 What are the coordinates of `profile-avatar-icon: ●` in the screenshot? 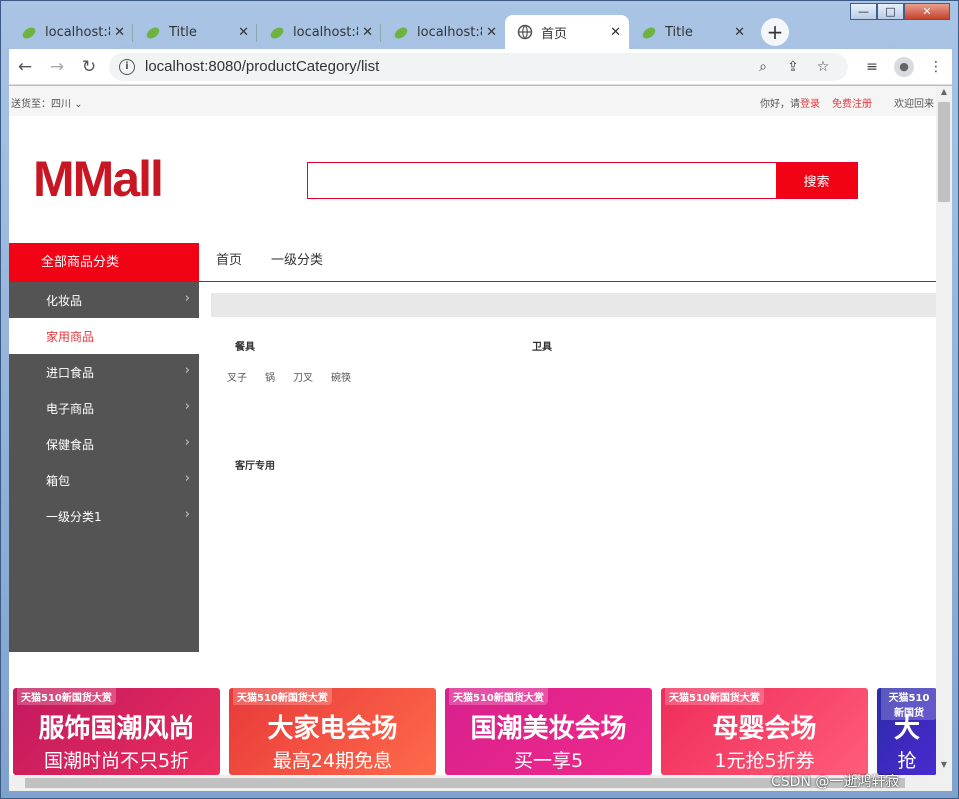 It's located at (904, 66).